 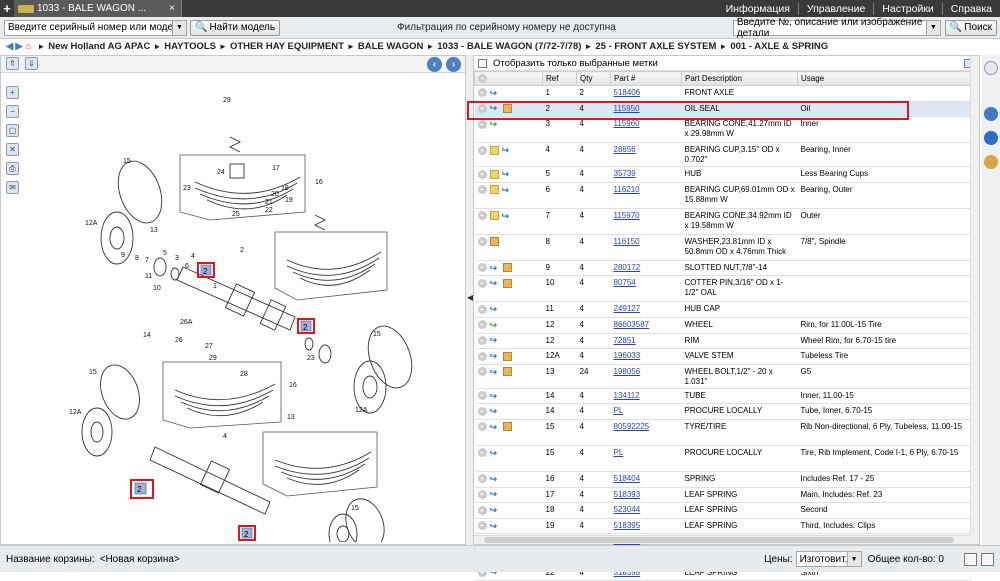 What do you see at coordinates (719, 540) in the screenshot?
I see `scrollbar-thumb` at bounding box center [719, 540].